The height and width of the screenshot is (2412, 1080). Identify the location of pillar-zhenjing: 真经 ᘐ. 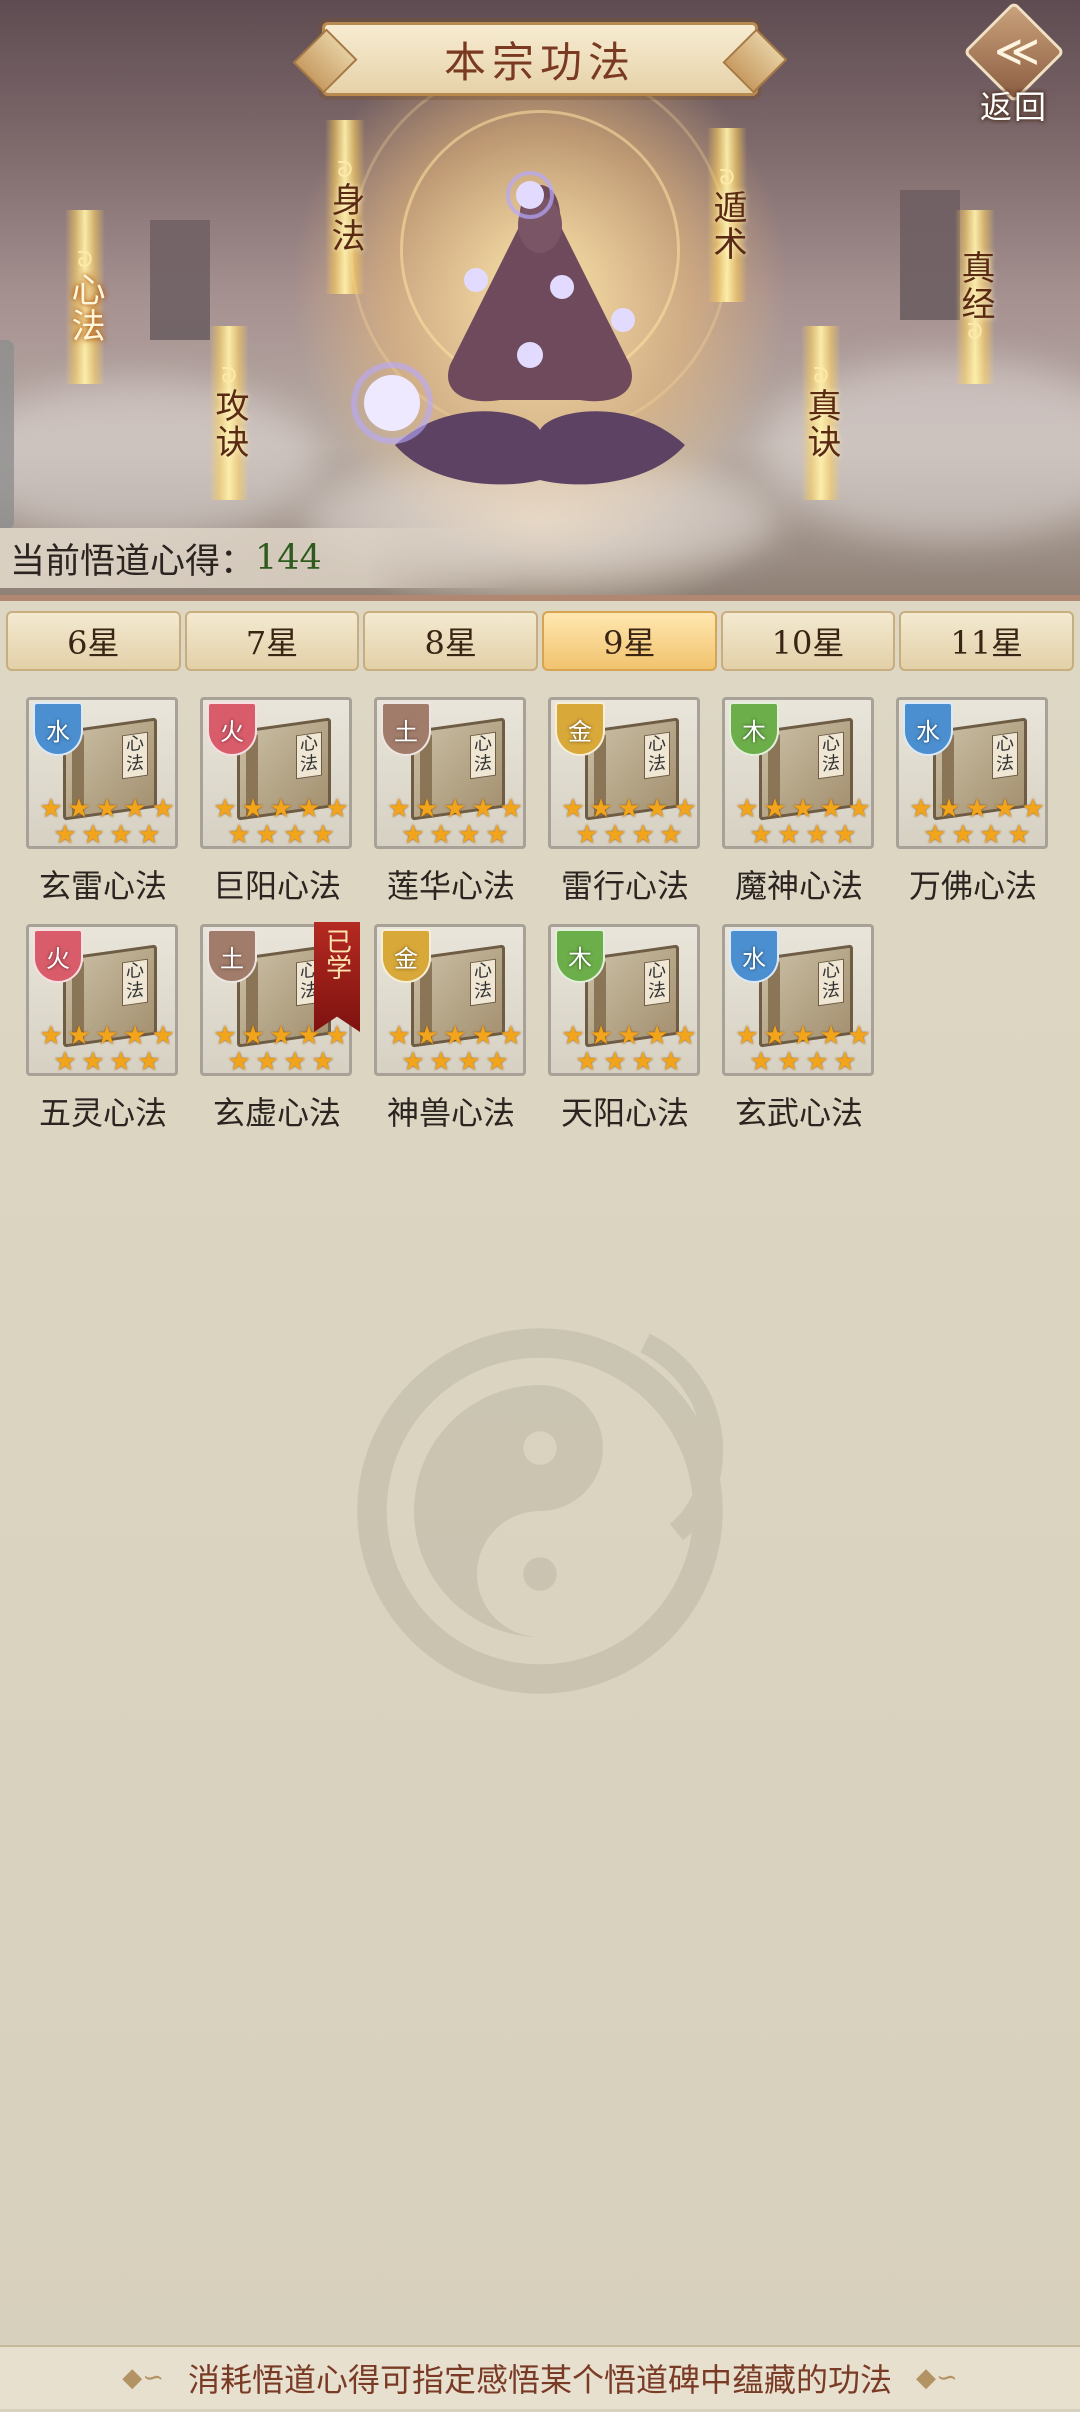
(975, 297).